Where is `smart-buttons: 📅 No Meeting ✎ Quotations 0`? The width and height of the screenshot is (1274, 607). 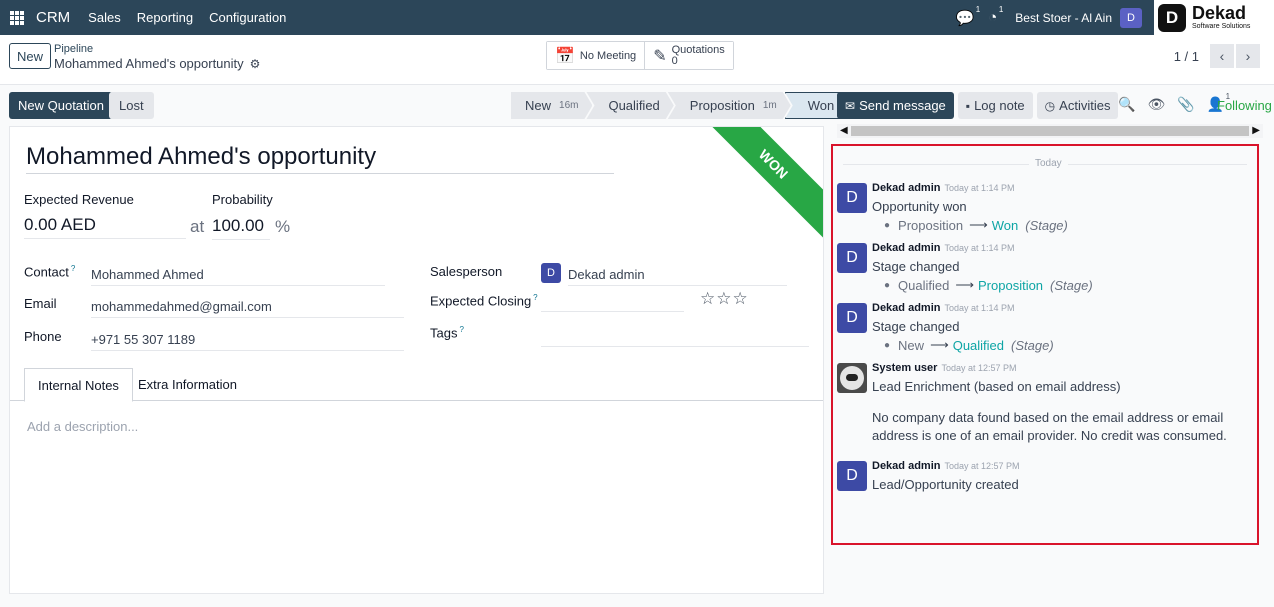
smart-buttons: 📅 No Meeting ✎ Quotations 0 is located at coordinates (640, 55).